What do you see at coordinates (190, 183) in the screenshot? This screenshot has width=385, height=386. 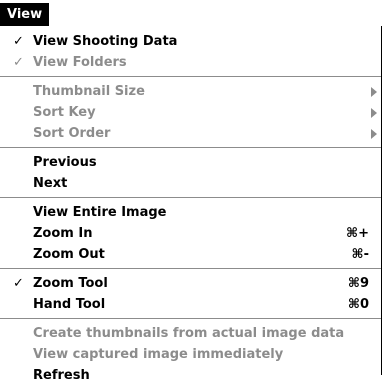 I see `menu-item-next: Next` at bounding box center [190, 183].